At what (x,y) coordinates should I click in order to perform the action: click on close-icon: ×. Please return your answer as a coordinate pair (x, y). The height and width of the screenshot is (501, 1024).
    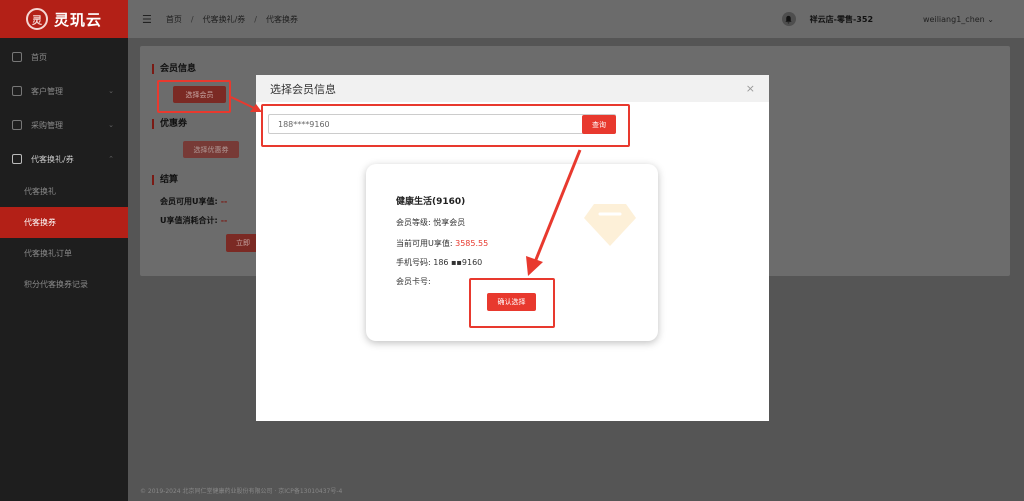
    Looking at the image, I should click on (750, 88).